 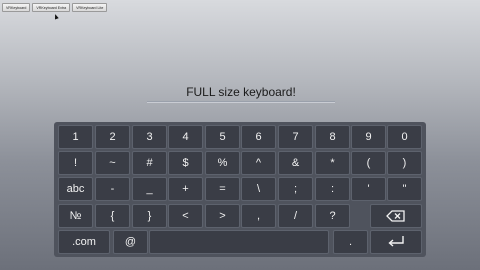 What do you see at coordinates (241, 92) in the screenshot?
I see `text-input-value: FULL size keyboard!` at bounding box center [241, 92].